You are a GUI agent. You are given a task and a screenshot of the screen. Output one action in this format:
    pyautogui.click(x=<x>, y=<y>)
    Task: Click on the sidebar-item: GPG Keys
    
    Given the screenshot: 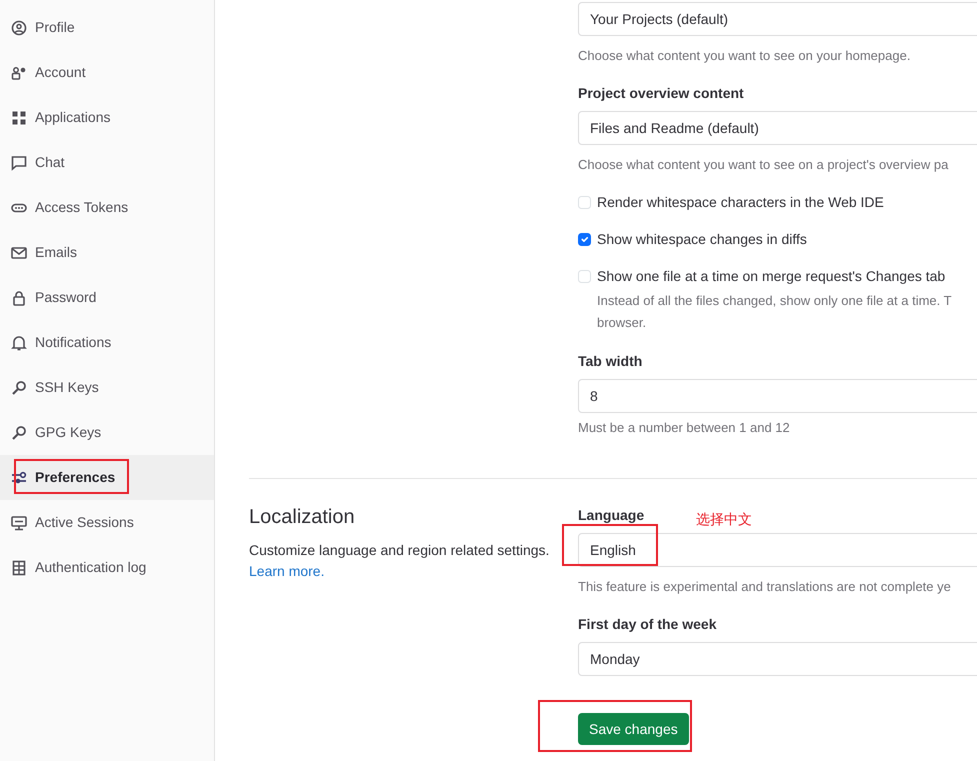 What is the action you would take?
    pyautogui.click(x=107, y=432)
    